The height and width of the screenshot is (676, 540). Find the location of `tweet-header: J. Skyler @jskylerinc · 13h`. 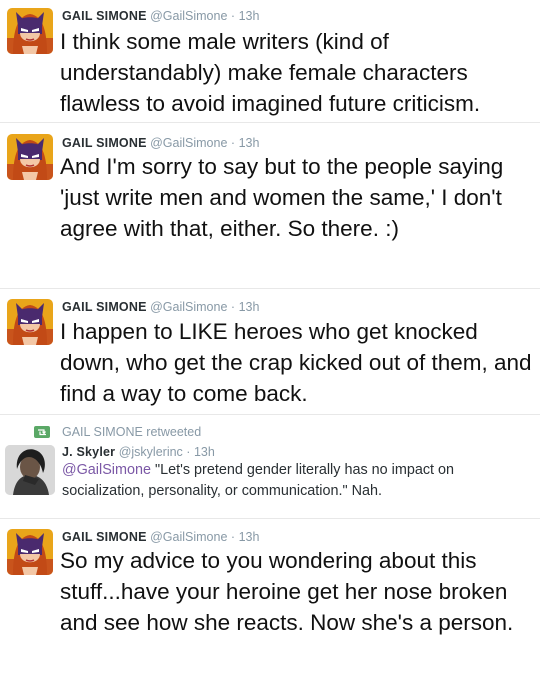

tweet-header: J. Skyler @jskylerinc · 13h is located at coordinates (138, 452).